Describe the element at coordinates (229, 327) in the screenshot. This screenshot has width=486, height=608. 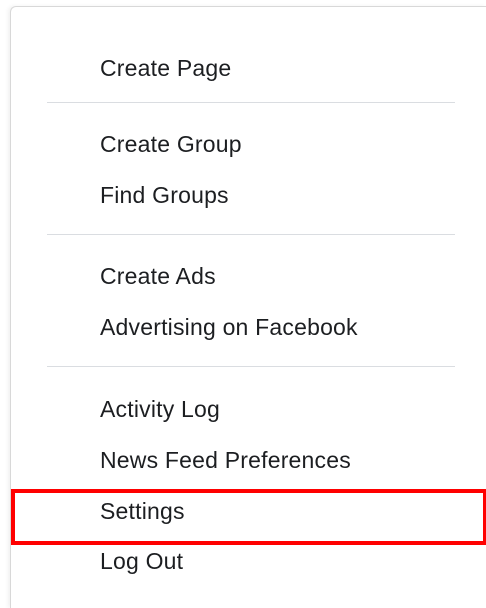
I see `menu-item-advertising: Advertising on Facebook` at that location.